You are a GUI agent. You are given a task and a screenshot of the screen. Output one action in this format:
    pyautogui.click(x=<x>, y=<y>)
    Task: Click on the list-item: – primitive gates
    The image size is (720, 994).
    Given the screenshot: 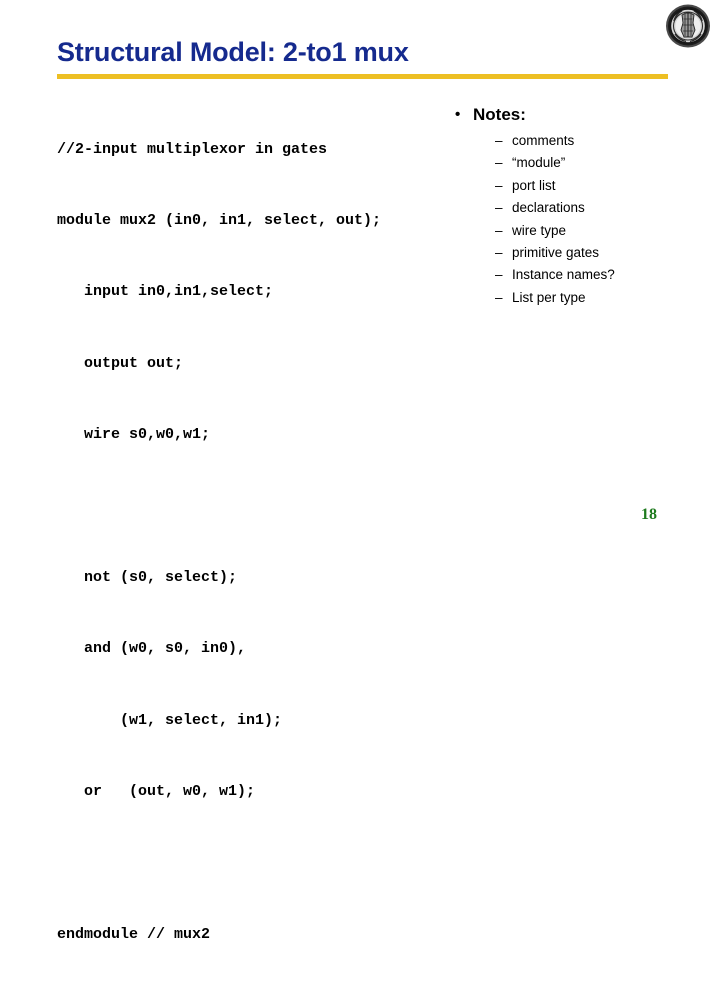 What is the action you would take?
    pyautogui.click(x=580, y=253)
    